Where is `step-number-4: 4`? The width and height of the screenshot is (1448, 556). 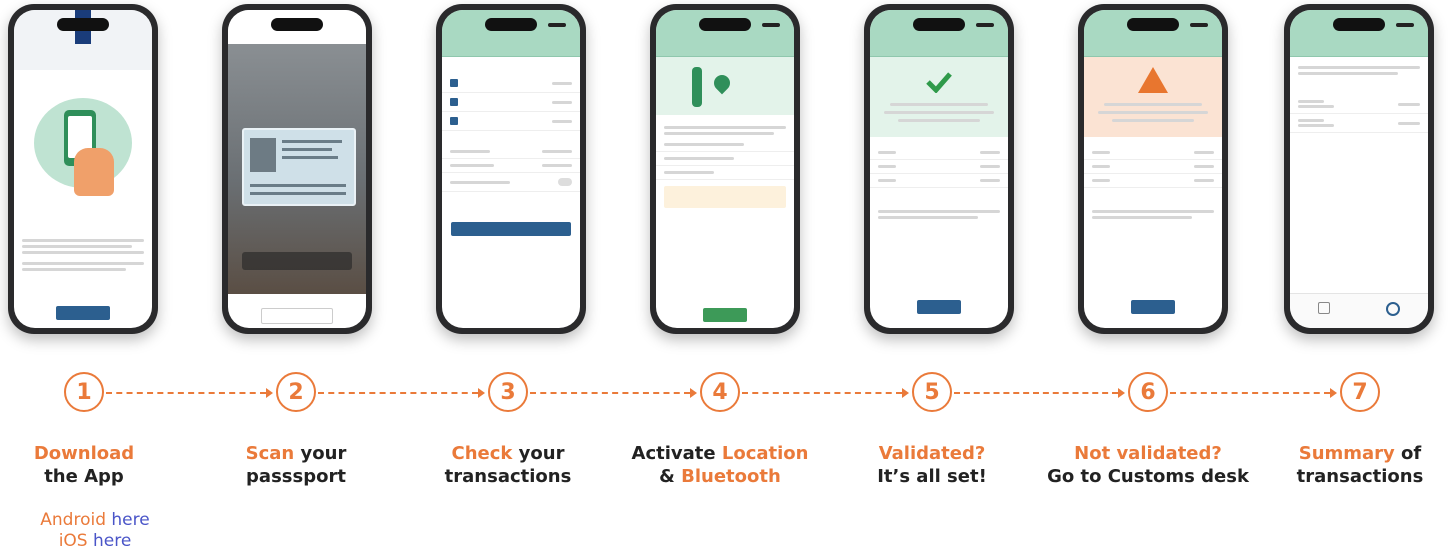 step-number-4: 4 is located at coordinates (720, 392).